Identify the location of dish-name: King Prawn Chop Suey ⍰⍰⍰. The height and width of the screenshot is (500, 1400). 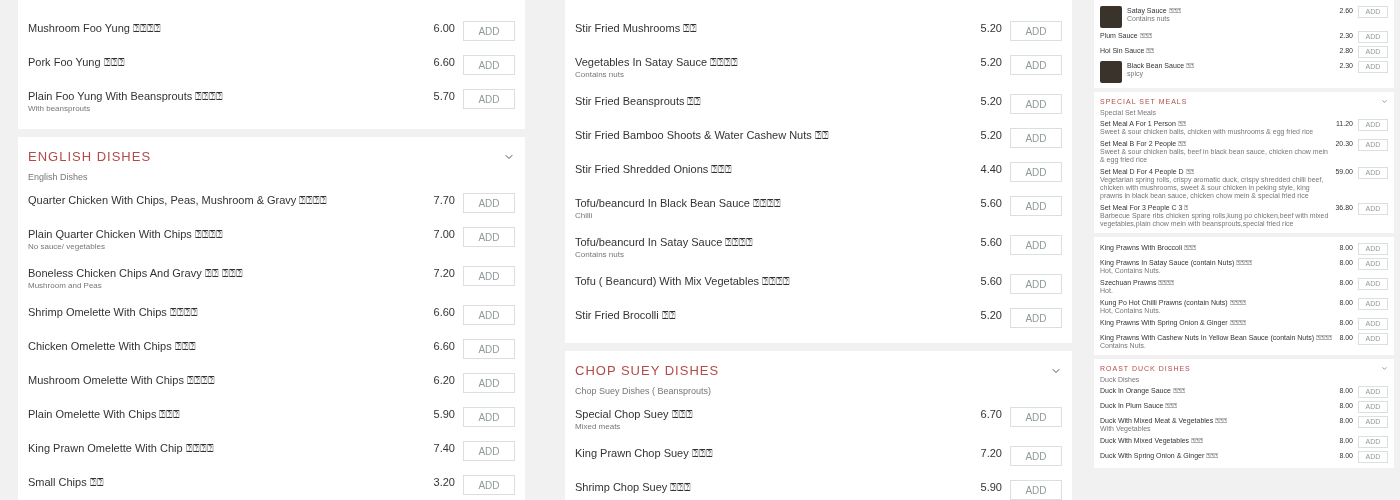
(644, 453).